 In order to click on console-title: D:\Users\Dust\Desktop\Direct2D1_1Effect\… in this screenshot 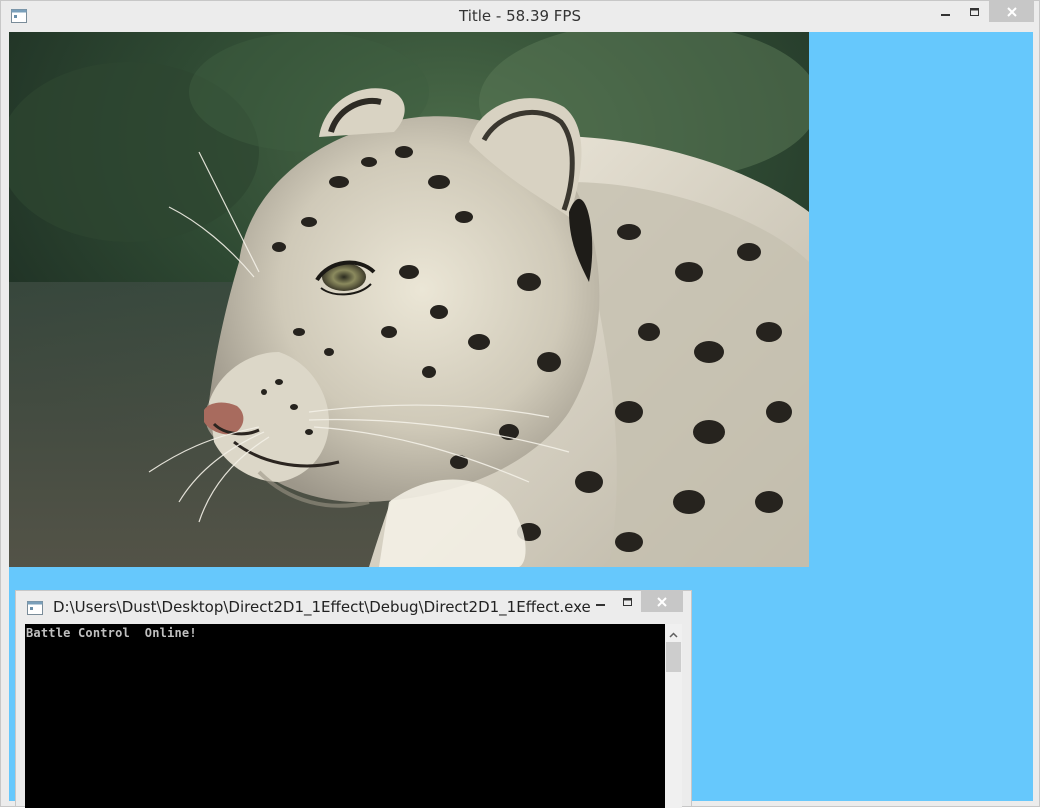, I will do `click(322, 607)`.